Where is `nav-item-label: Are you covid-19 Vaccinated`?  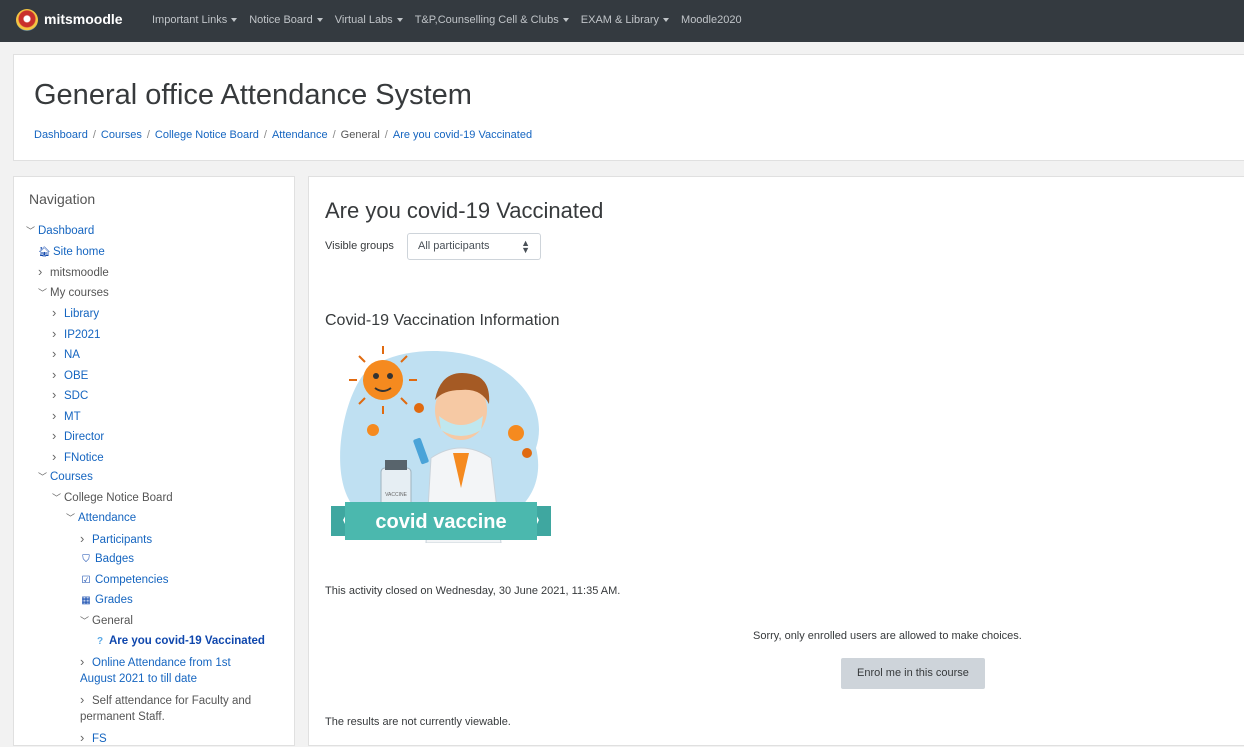 nav-item-label: Are you covid-19 Vaccinated is located at coordinates (187, 641).